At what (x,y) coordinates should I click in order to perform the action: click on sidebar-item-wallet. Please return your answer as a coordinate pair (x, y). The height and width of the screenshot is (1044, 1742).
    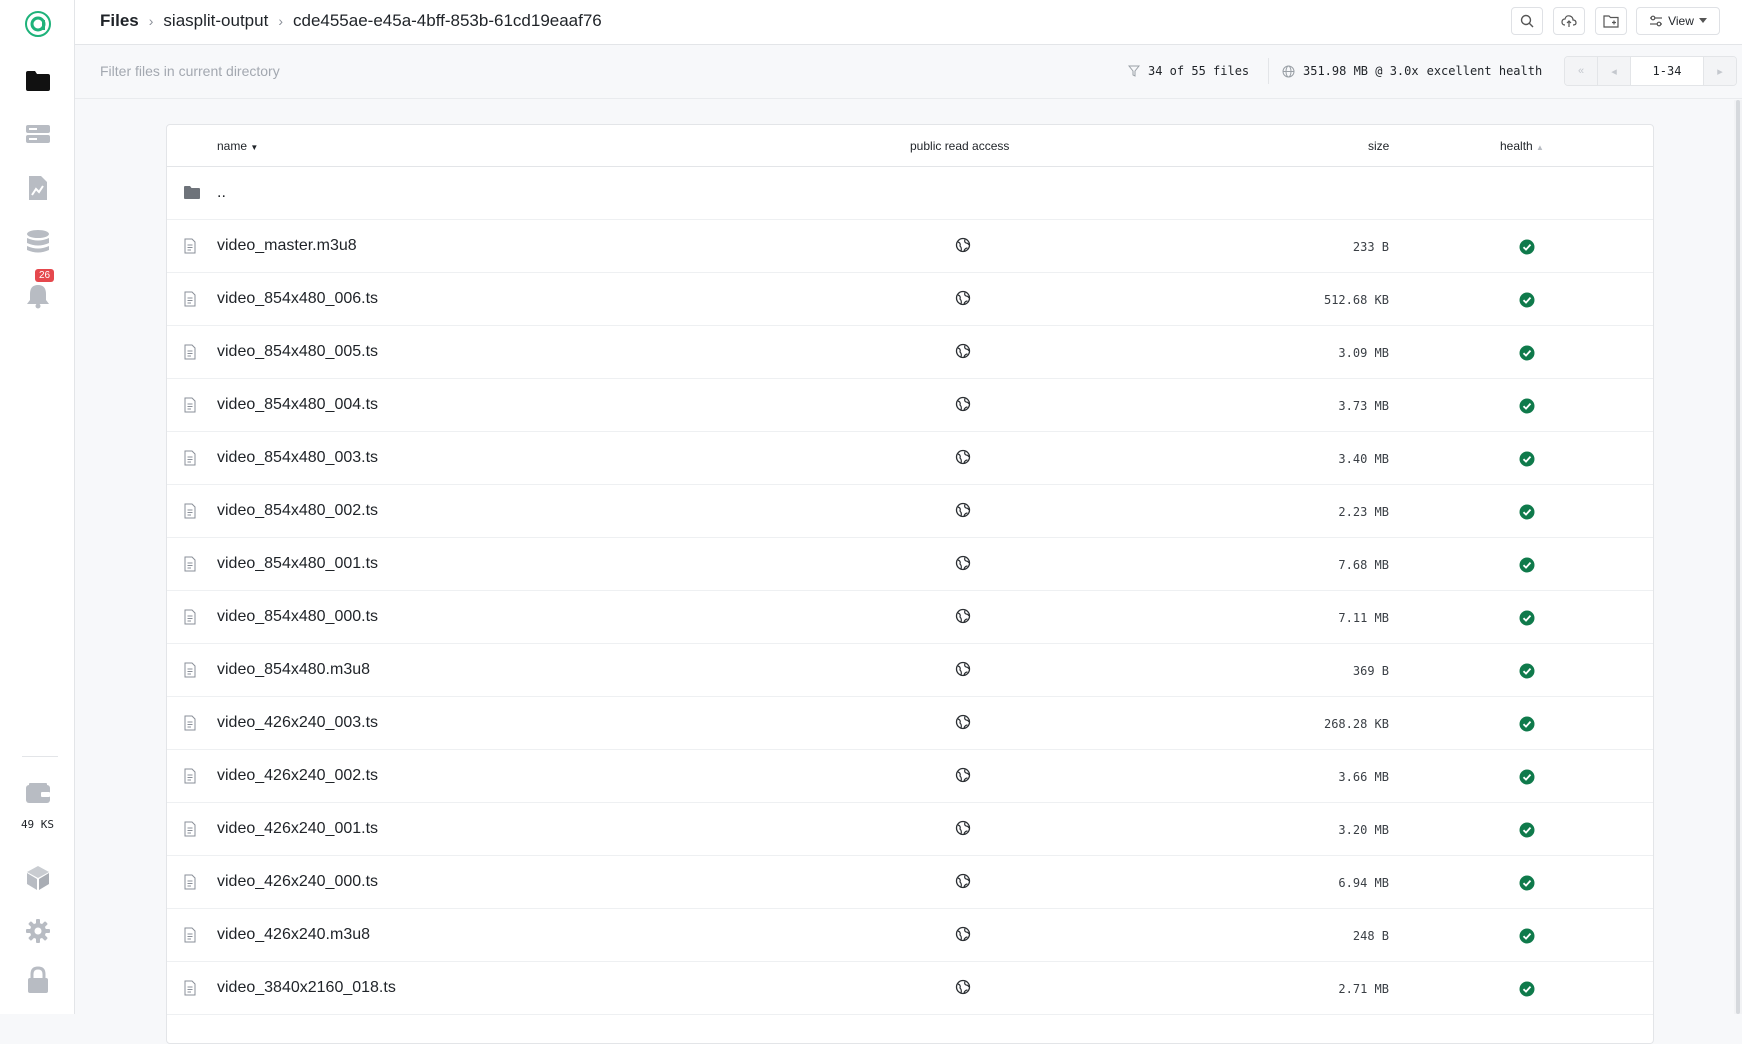
    Looking at the image, I should click on (37, 793).